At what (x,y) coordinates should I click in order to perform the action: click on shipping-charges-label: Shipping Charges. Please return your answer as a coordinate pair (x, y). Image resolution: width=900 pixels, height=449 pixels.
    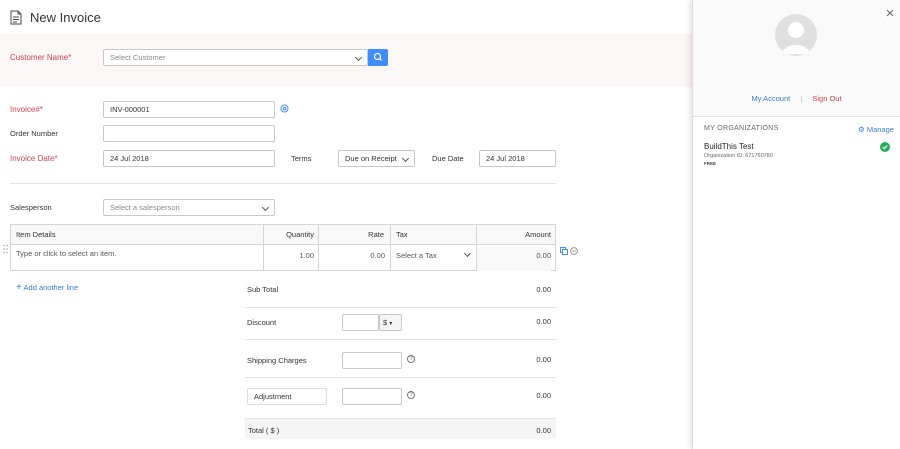
    Looking at the image, I should click on (277, 360).